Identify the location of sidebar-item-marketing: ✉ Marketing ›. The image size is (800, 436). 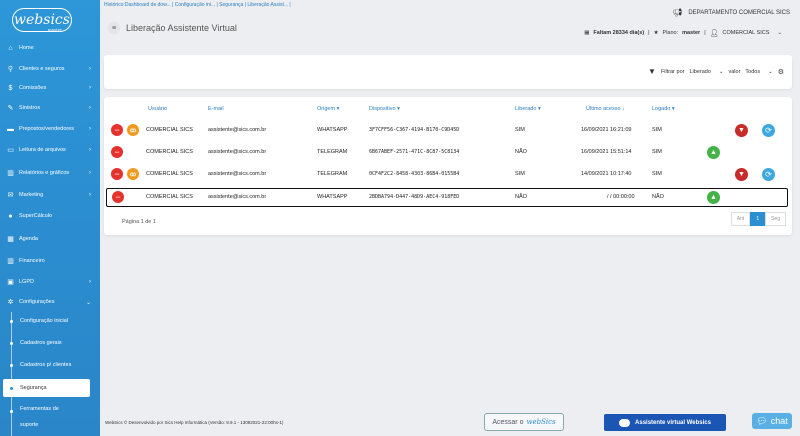
(50, 195).